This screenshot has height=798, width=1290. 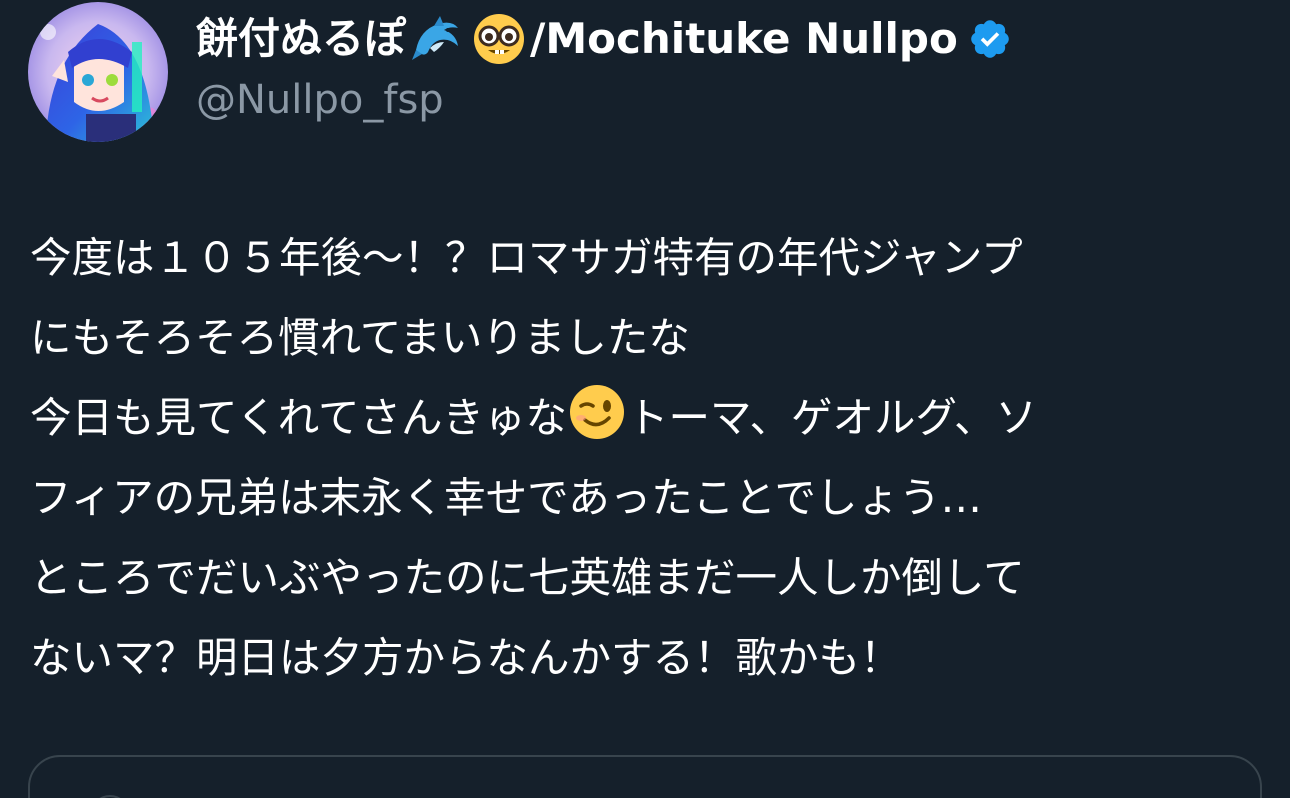 I want to click on winking-face-icon, so click(x=597, y=412).